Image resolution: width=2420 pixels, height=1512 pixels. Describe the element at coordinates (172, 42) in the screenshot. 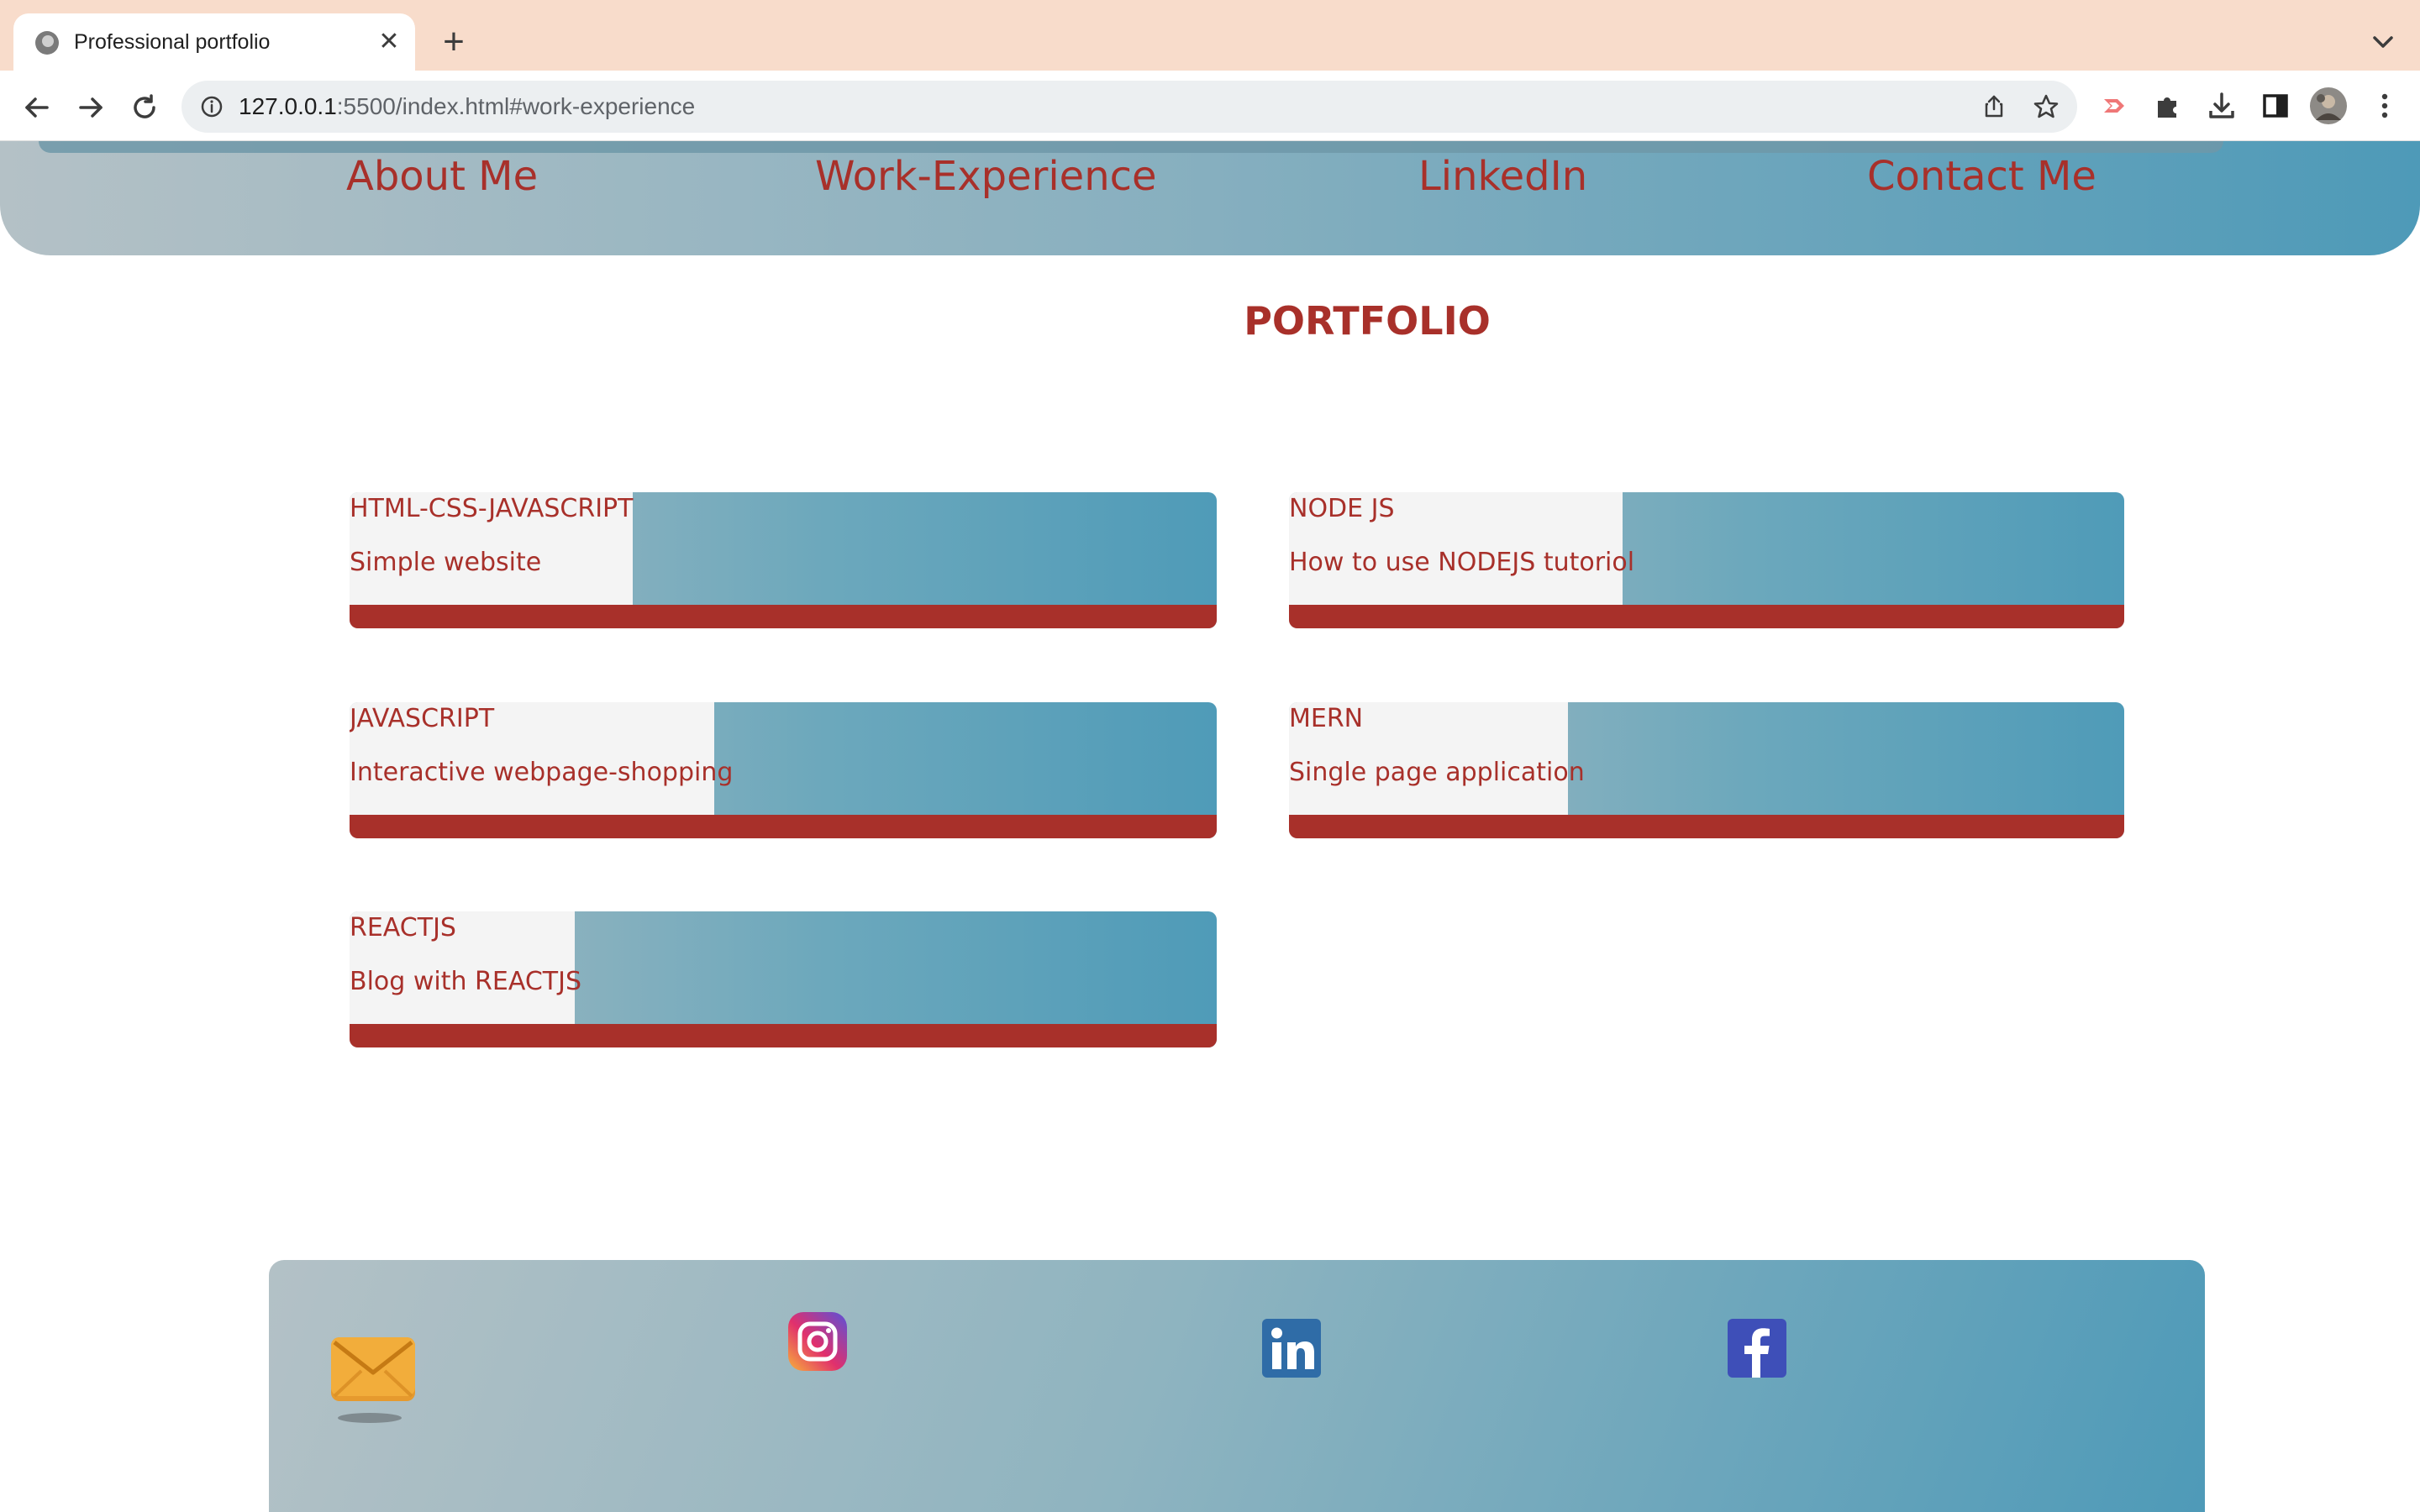

I see `tab-title: Professional portfolio` at that location.